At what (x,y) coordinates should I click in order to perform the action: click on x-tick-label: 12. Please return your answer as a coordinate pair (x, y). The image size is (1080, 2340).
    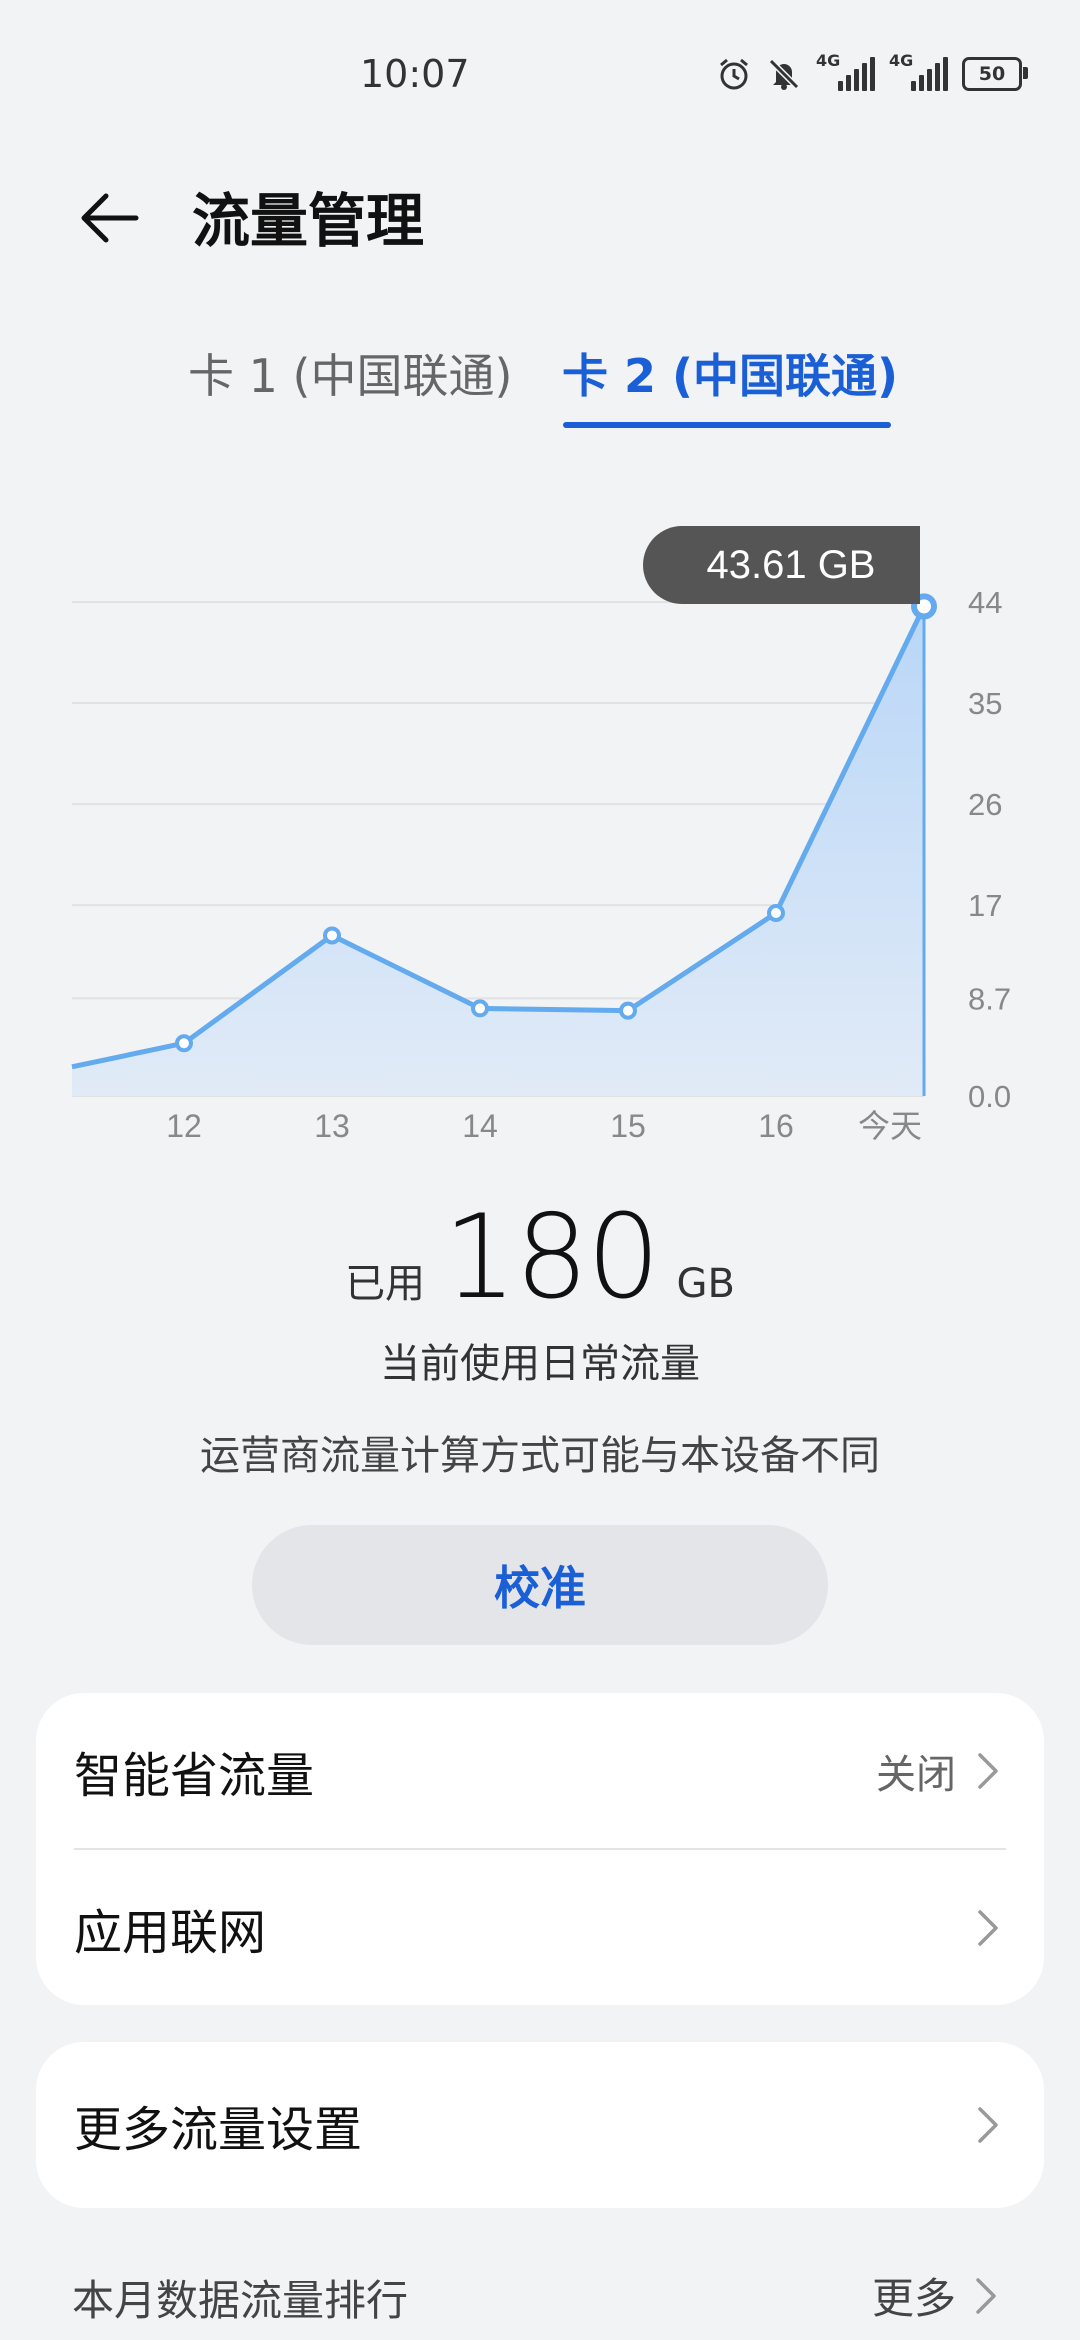
    Looking at the image, I should click on (184, 1126).